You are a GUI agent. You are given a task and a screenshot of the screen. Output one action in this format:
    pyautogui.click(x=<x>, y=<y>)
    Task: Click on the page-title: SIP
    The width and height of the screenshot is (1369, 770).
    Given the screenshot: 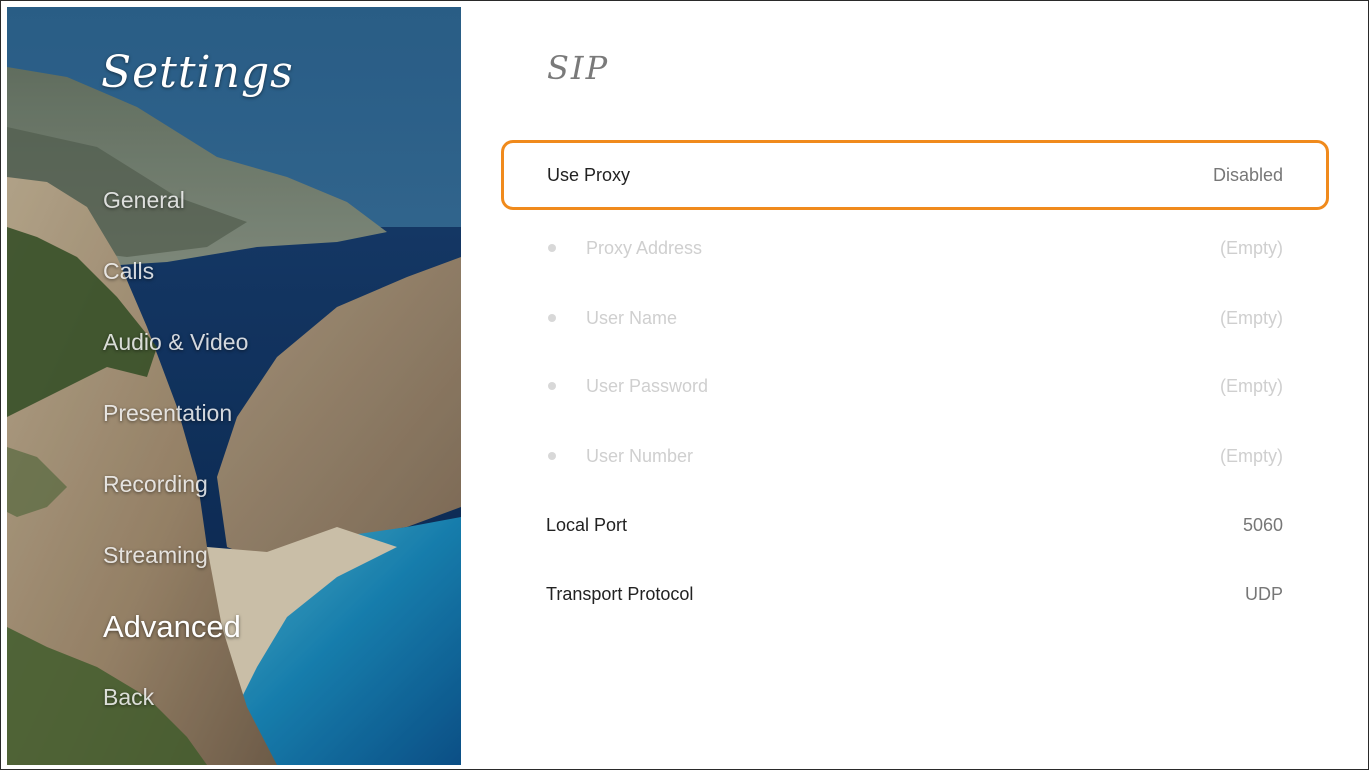 What is the action you would take?
    pyautogui.click(x=578, y=68)
    